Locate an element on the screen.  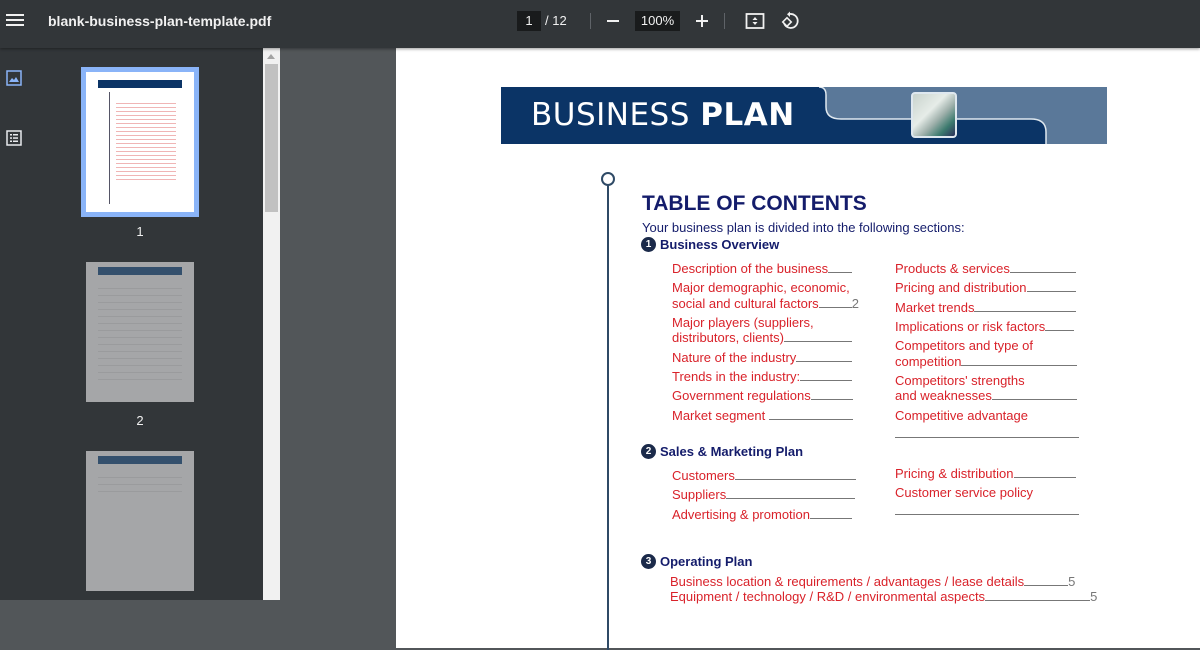
section-title: Sales & Marketing Plan is located at coordinates (732, 451).